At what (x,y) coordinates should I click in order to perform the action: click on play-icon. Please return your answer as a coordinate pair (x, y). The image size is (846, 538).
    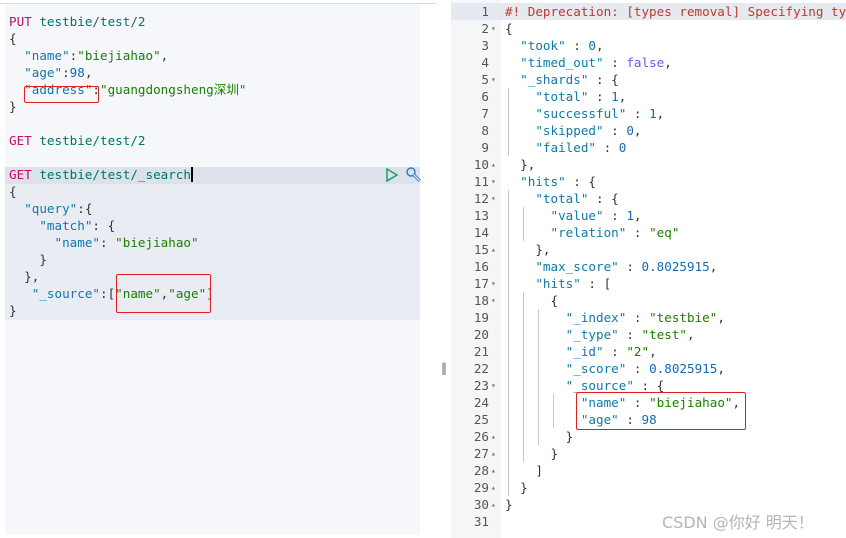
    Looking at the image, I should click on (392, 175).